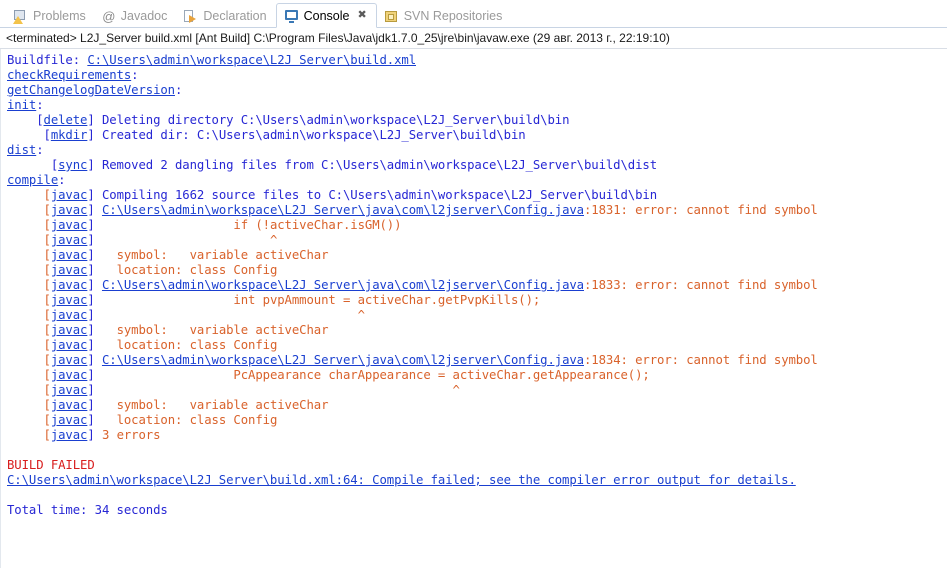  I want to click on console-hyperlink: delete, so click(66, 120).